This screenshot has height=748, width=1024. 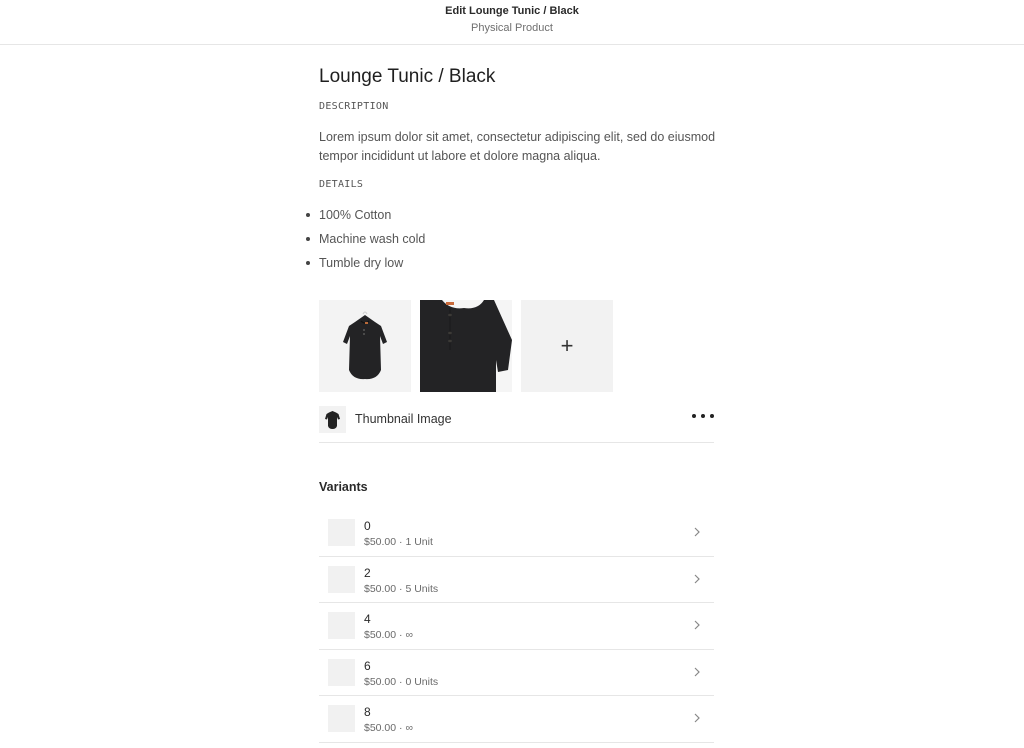 What do you see at coordinates (367, 619) in the screenshot?
I see `variant-name: 4` at bounding box center [367, 619].